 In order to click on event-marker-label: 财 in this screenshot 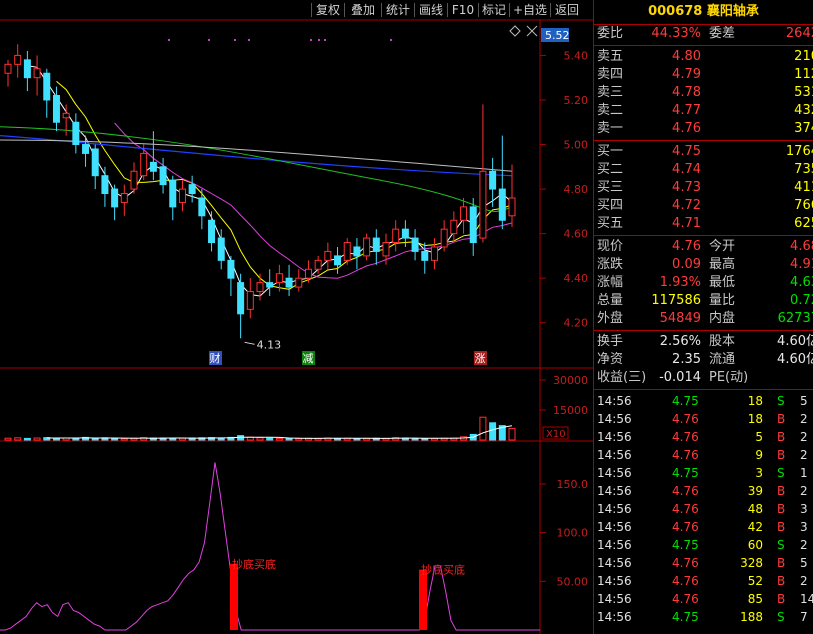, I will do `click(215, 358)`.